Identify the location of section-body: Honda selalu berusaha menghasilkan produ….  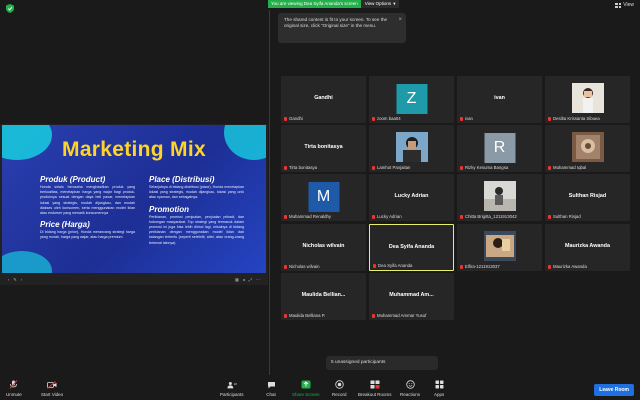
(87, 200).